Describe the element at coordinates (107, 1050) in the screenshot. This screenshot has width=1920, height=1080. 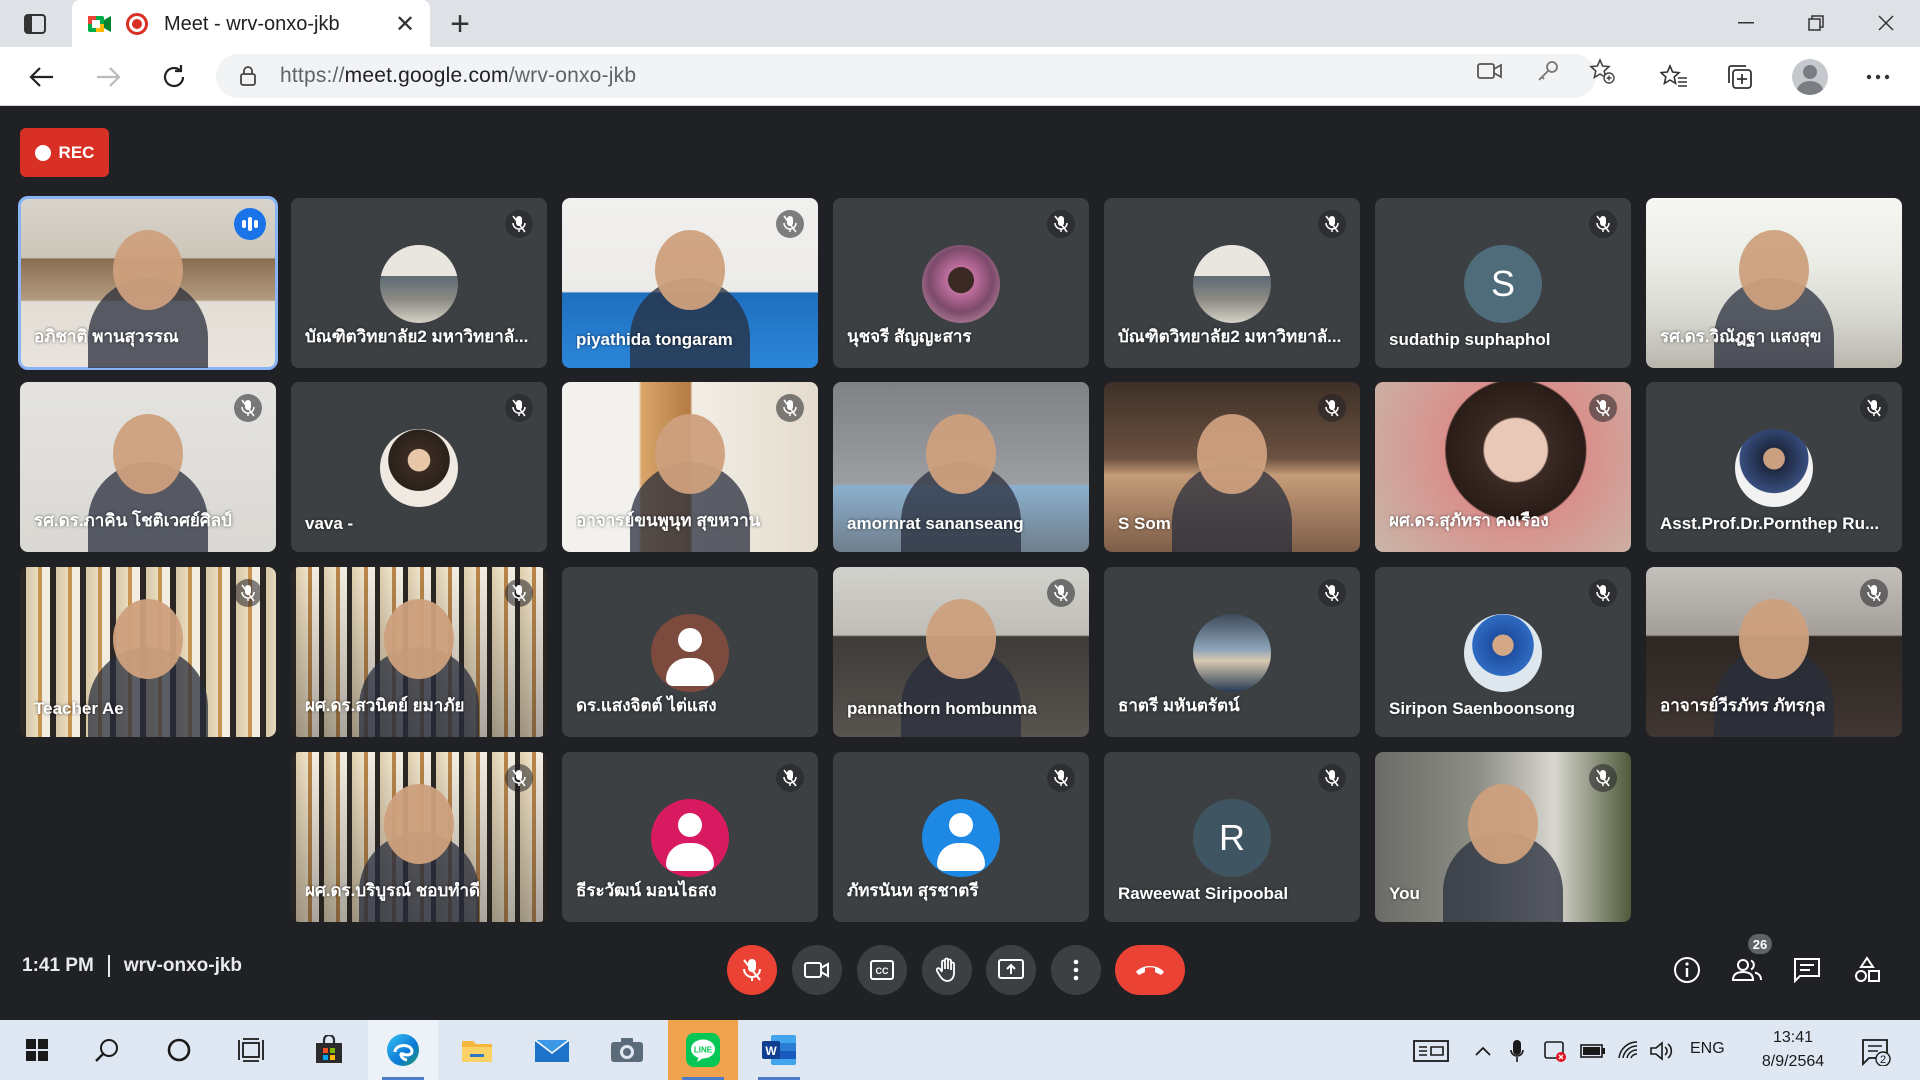
I see `search-icon` at that location.